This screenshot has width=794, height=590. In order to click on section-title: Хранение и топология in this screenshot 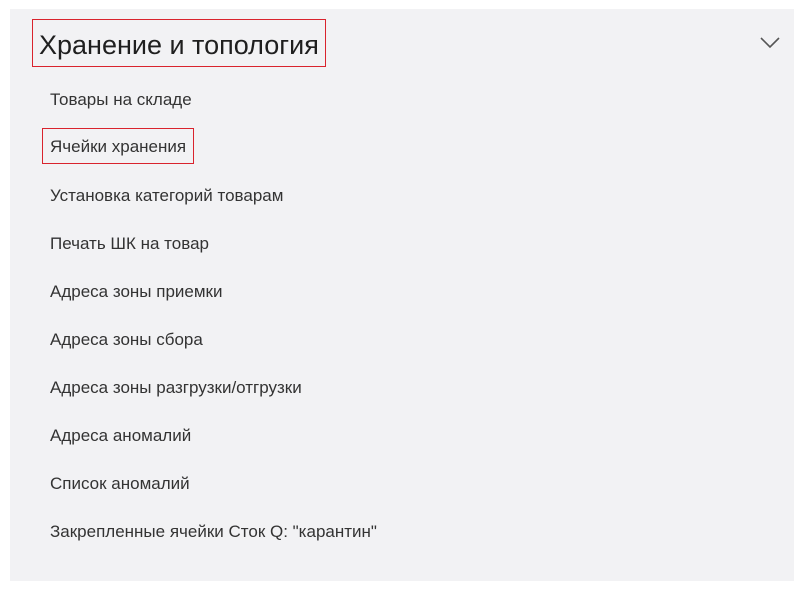, I will do `click(179, 43)`.